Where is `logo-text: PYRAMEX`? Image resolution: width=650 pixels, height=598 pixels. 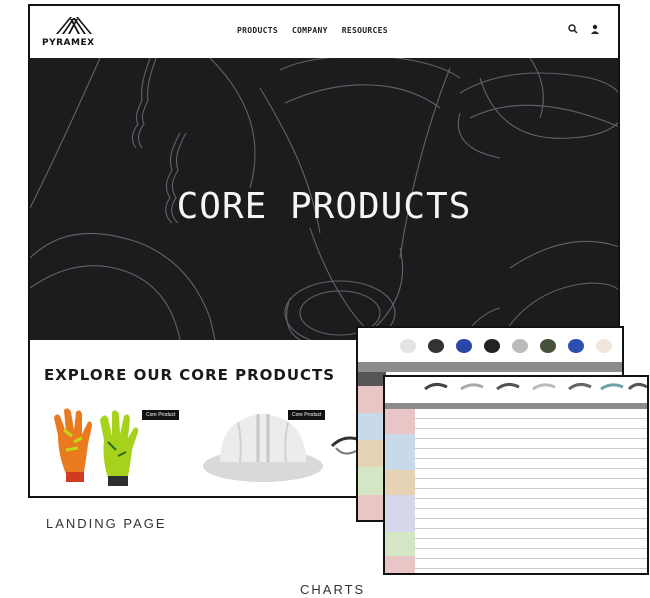 logo-text: PYRAMEX is located at coordinates (68, 43).